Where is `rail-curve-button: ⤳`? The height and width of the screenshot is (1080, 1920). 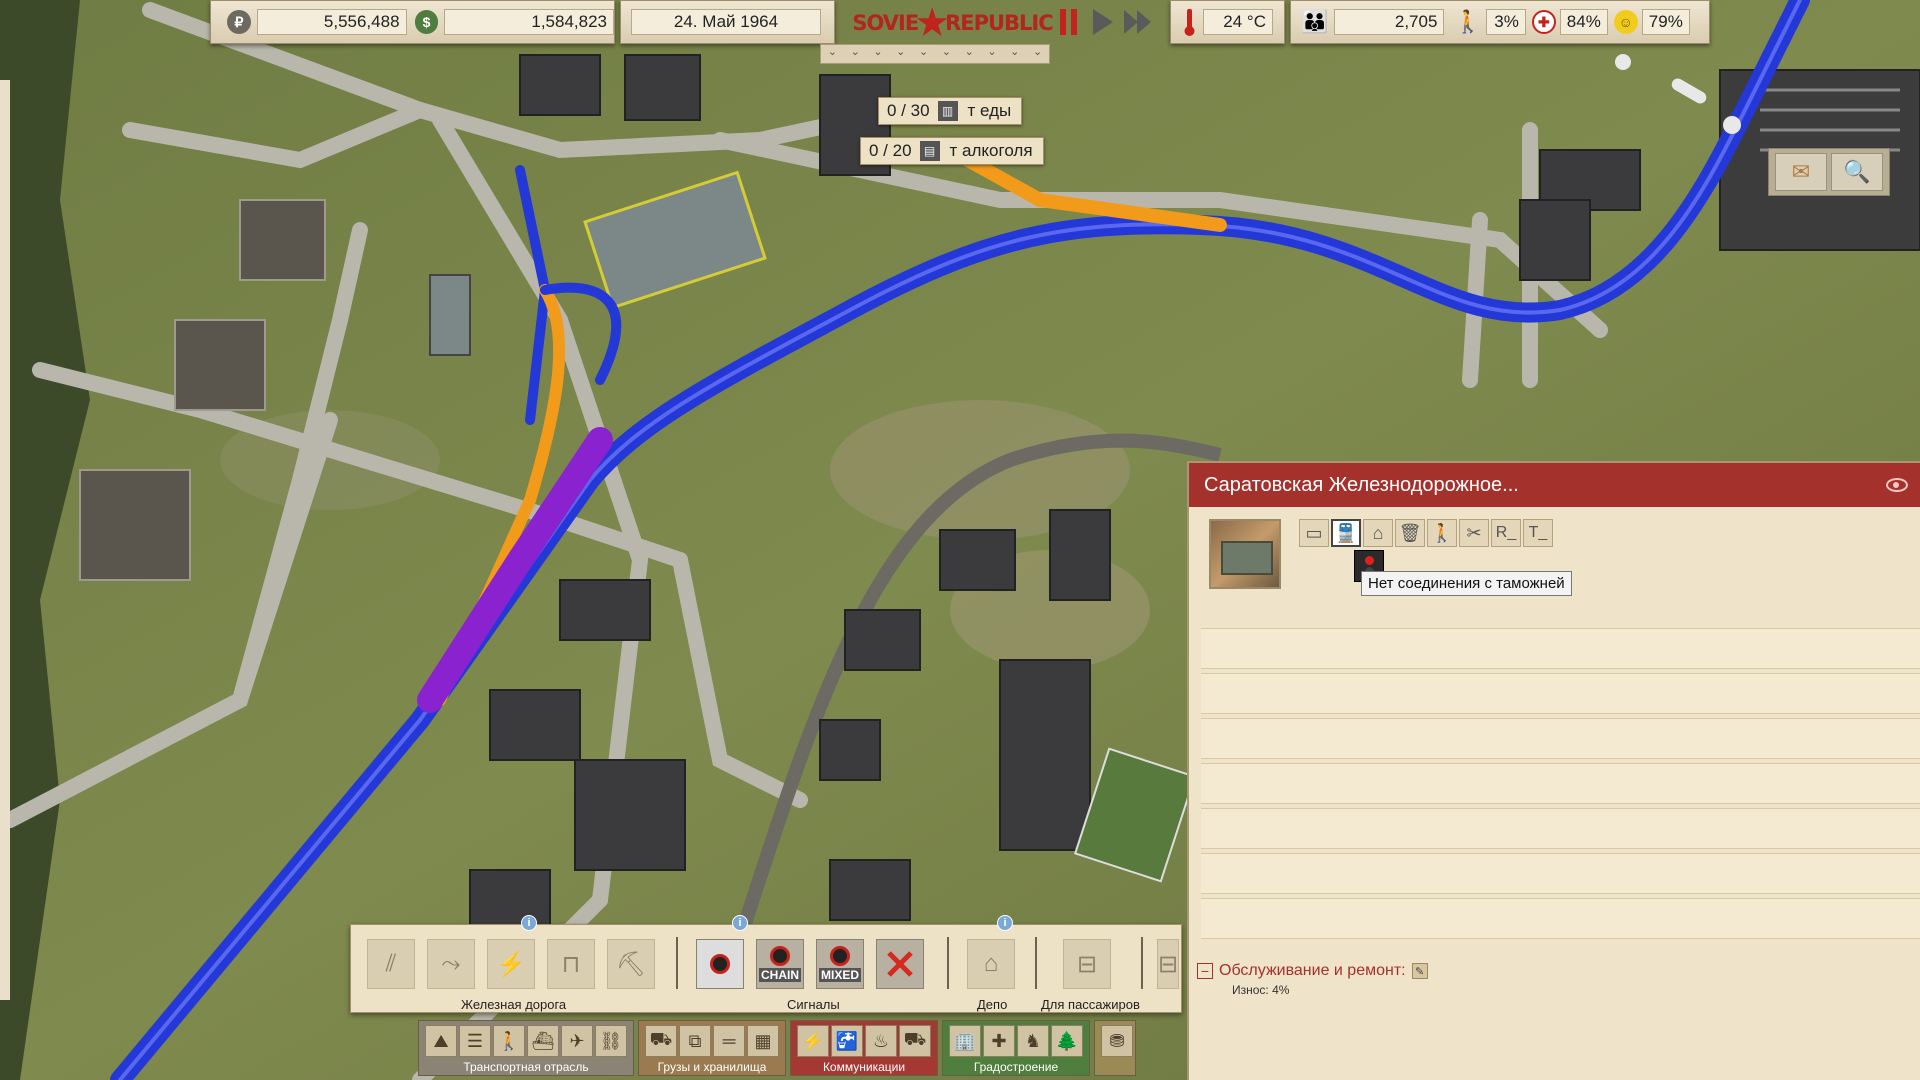 rail-curve-button: ⤳ is located at coordinates (451, 964).